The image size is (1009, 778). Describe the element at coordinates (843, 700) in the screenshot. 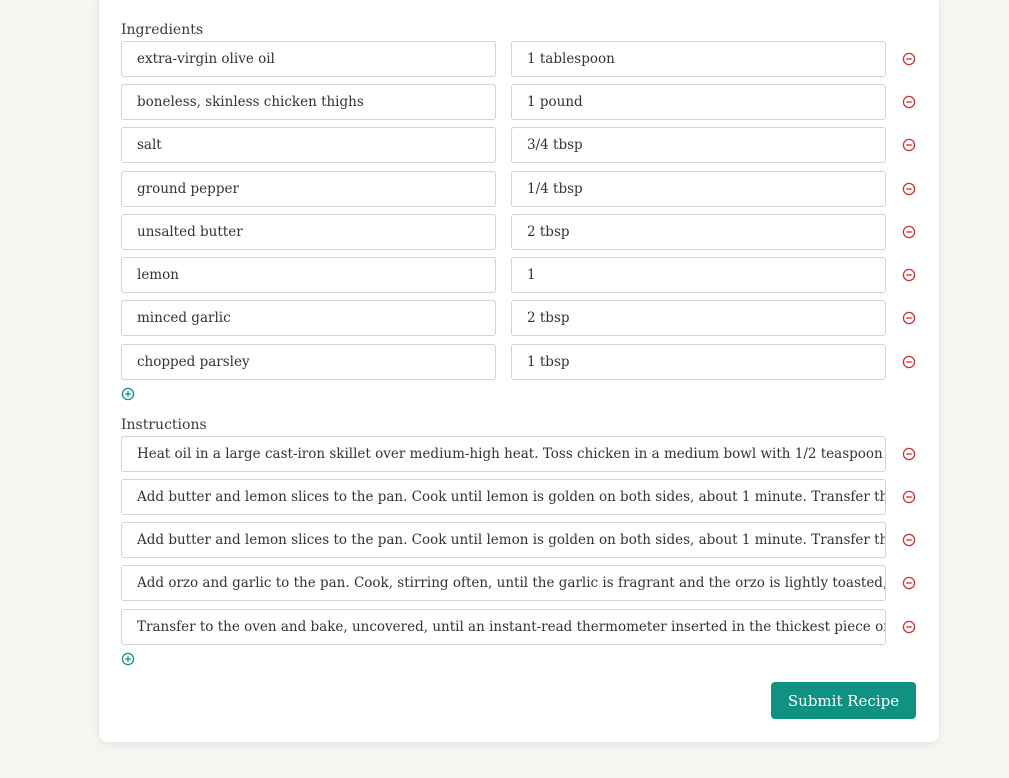

I see `submit-recipe-button: Submit Recipe` at that location.